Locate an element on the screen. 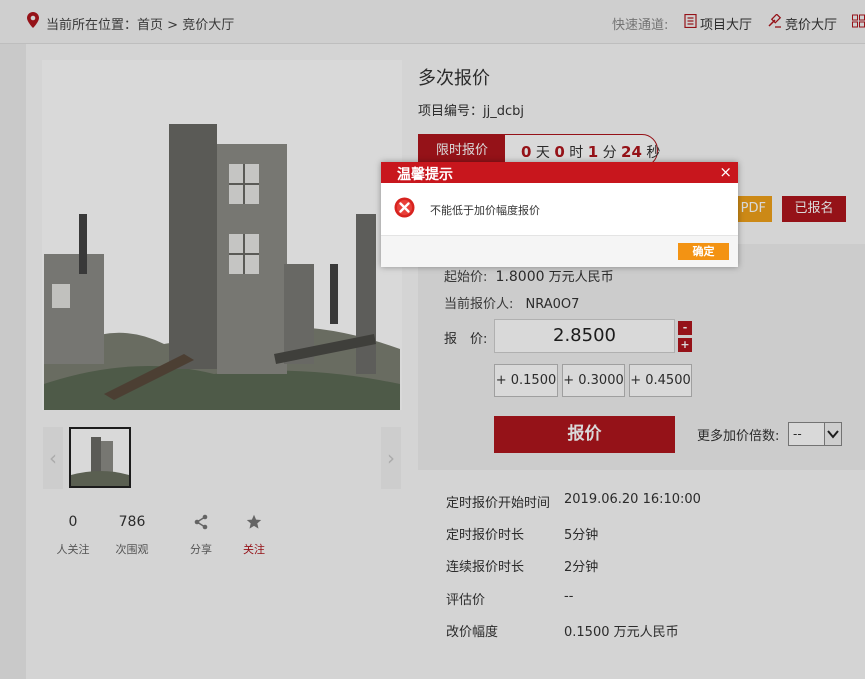 This screenshot has height=679, width=865. dialog-message: 不能低于加价幅度报价 is located at coordinates (485, 210).